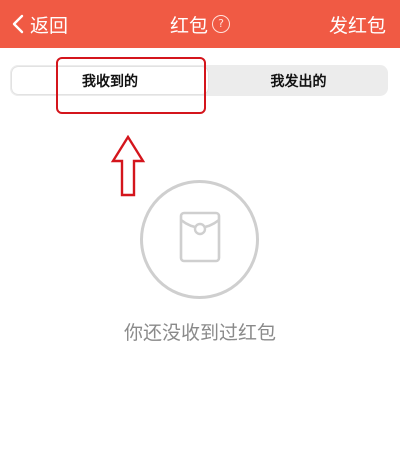 The width and height of the screenshot is (400, 472). What do you see at coordinates (49, 25) in the screenshot?
I see `back-label: 返回` at bounding box center [49, 25].